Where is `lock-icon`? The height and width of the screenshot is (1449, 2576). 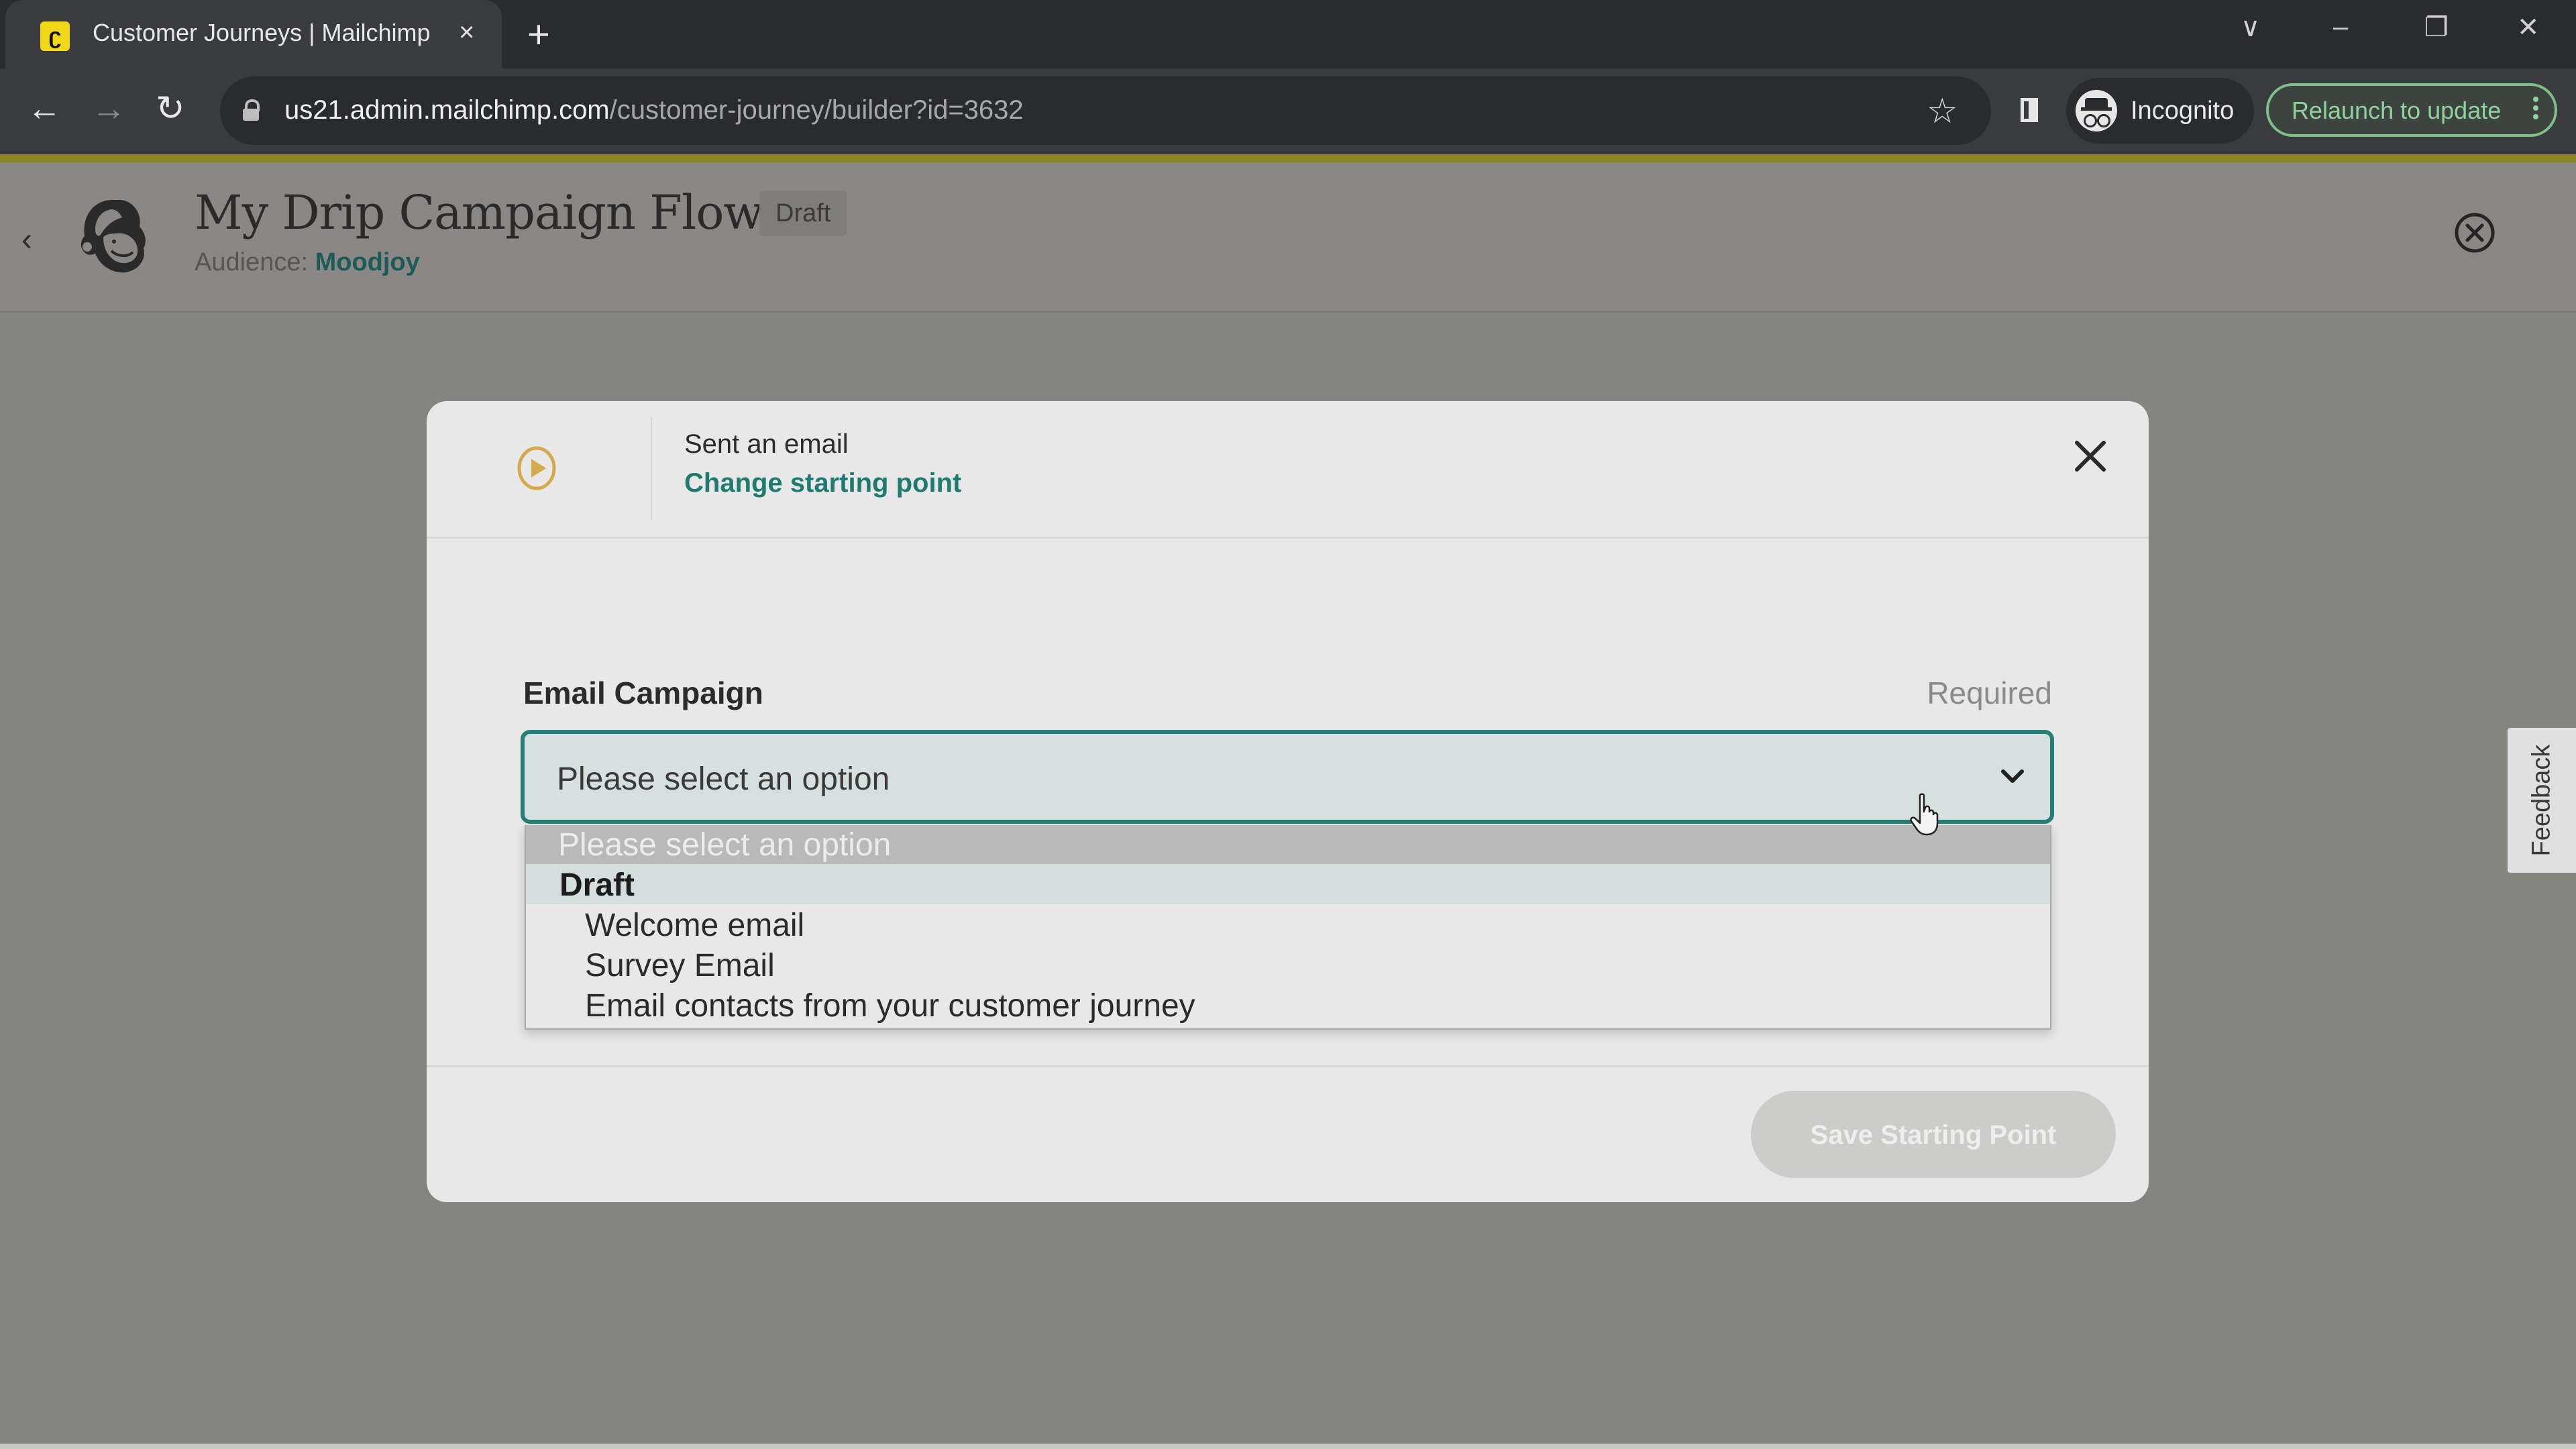 lock-icon is located at coordinates (251, 110).